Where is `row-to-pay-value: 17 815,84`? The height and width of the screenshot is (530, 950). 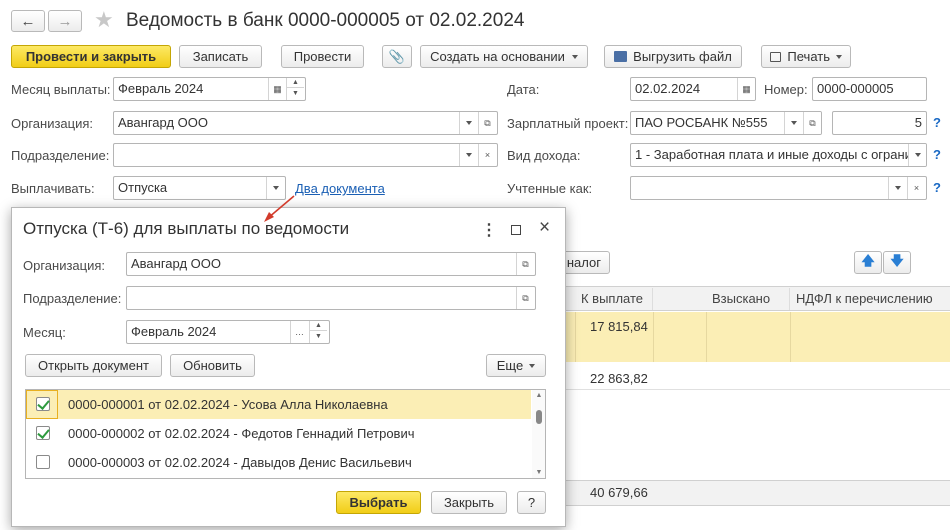
row-to-pay-value: 17 815,84 is located at coordinates (619, 326).